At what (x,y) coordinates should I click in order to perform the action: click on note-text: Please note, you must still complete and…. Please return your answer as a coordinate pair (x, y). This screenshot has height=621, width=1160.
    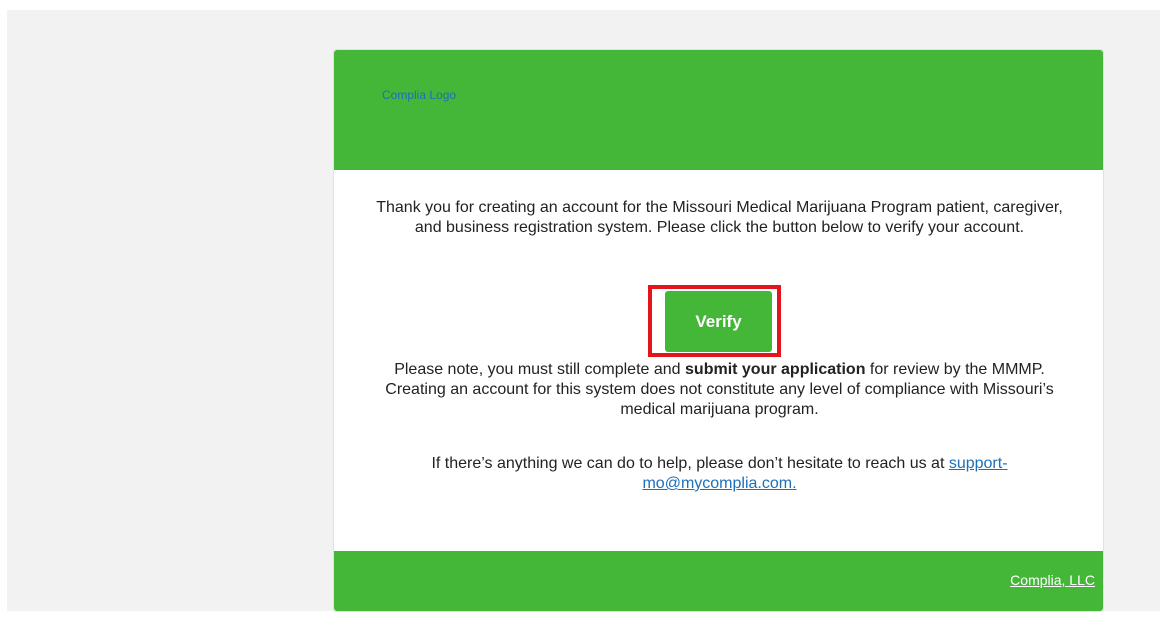
    Looking at the image, I should click on (719, 390).